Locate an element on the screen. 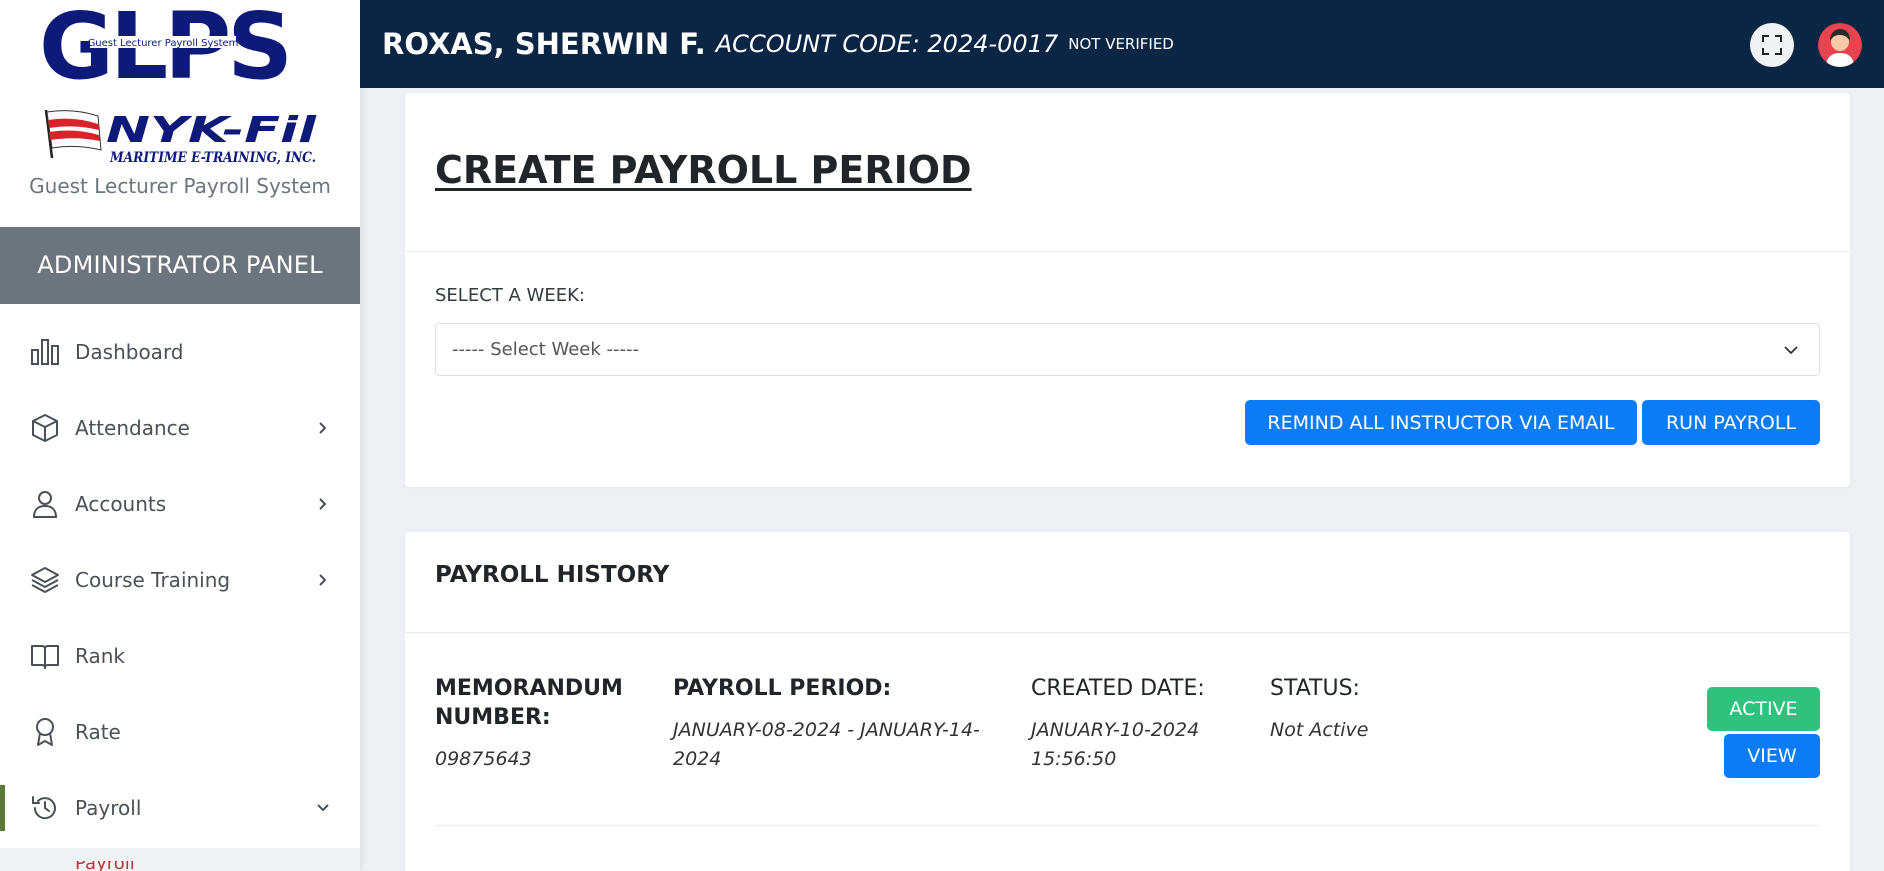 The width and height of the screenshot is (1884, 871). account-code: ACCOUNT CODE: 2024-0017 is located at coordinates (887, 44).